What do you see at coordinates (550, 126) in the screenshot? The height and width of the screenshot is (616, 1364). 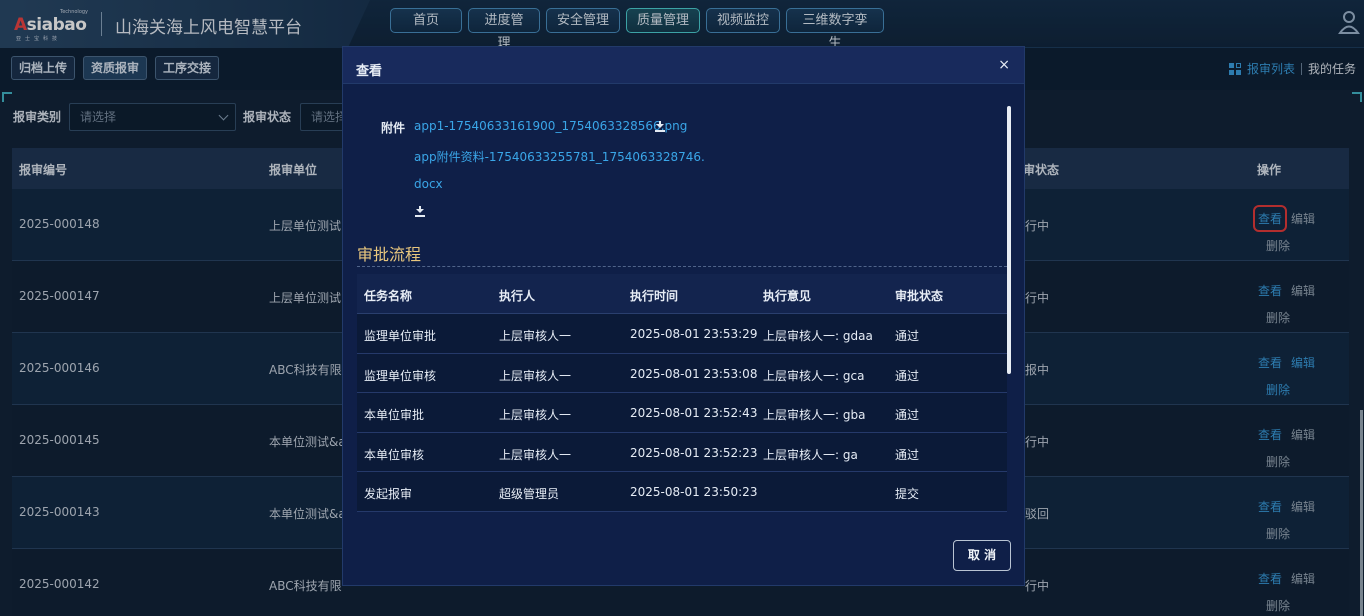 I see `attachment-link: app1-17540633161900_1754063328566.png` at bounding box center [550, 126].